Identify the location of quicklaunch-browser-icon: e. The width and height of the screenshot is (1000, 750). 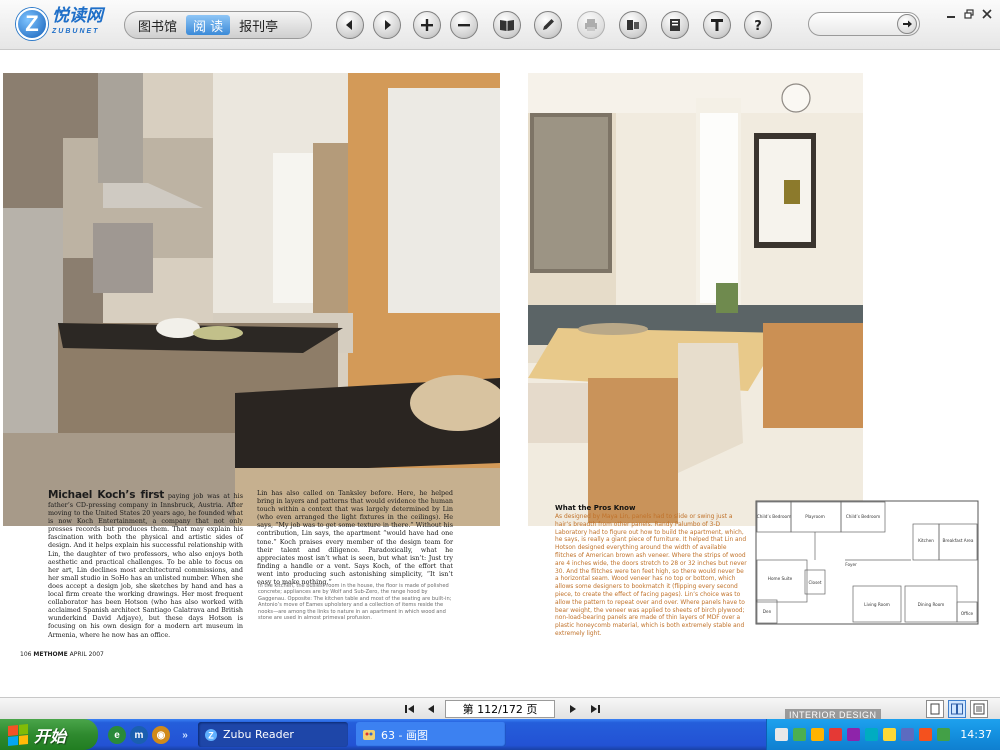
(117, 735).